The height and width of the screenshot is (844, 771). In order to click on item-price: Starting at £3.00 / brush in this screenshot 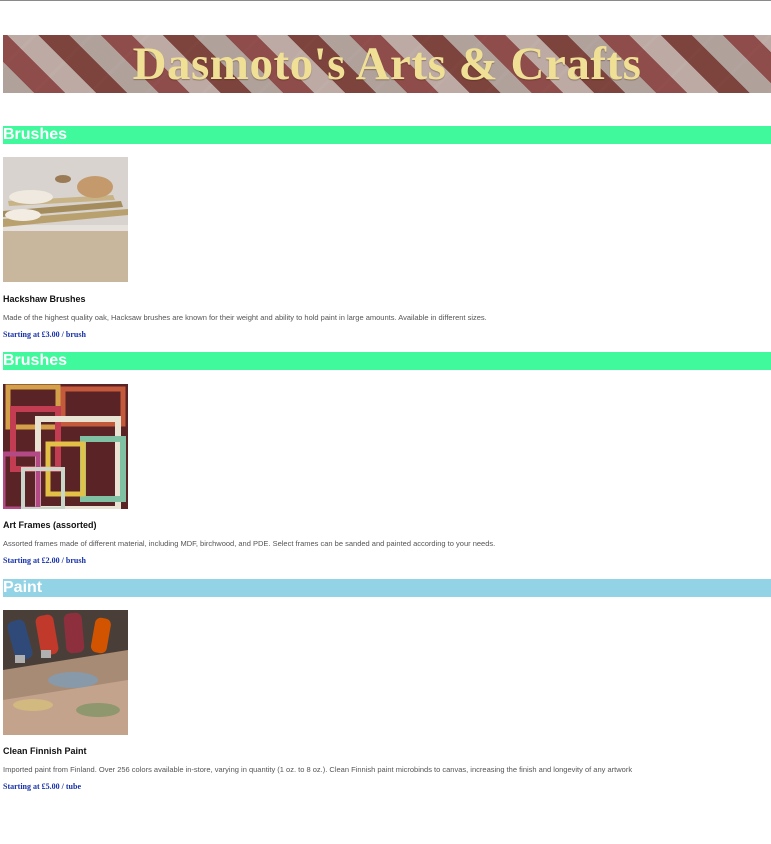, I will do `click(44, 334)`.